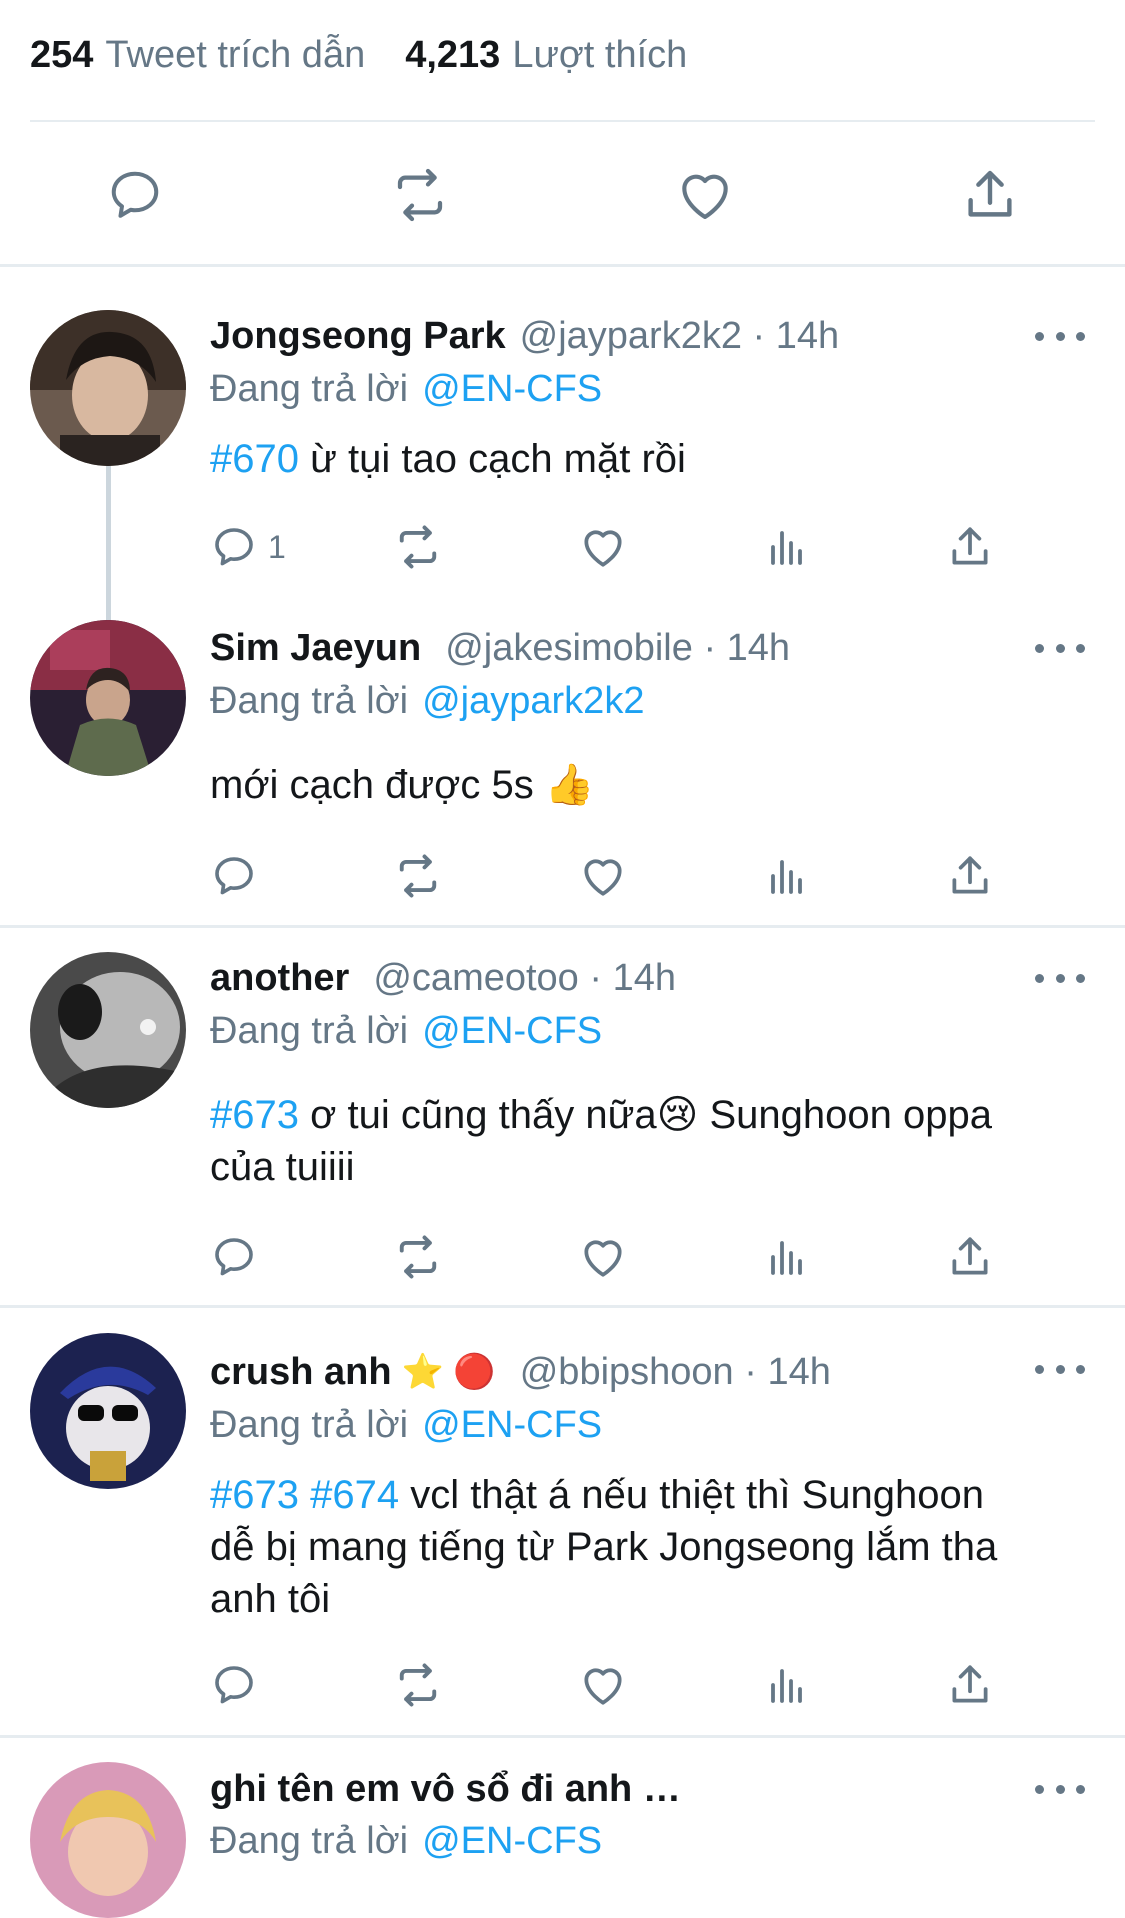 The height and width of the screenshot is (1918, 1125). I want to click on handle: @jaypark2k2 · 14h, so click(680, 336).